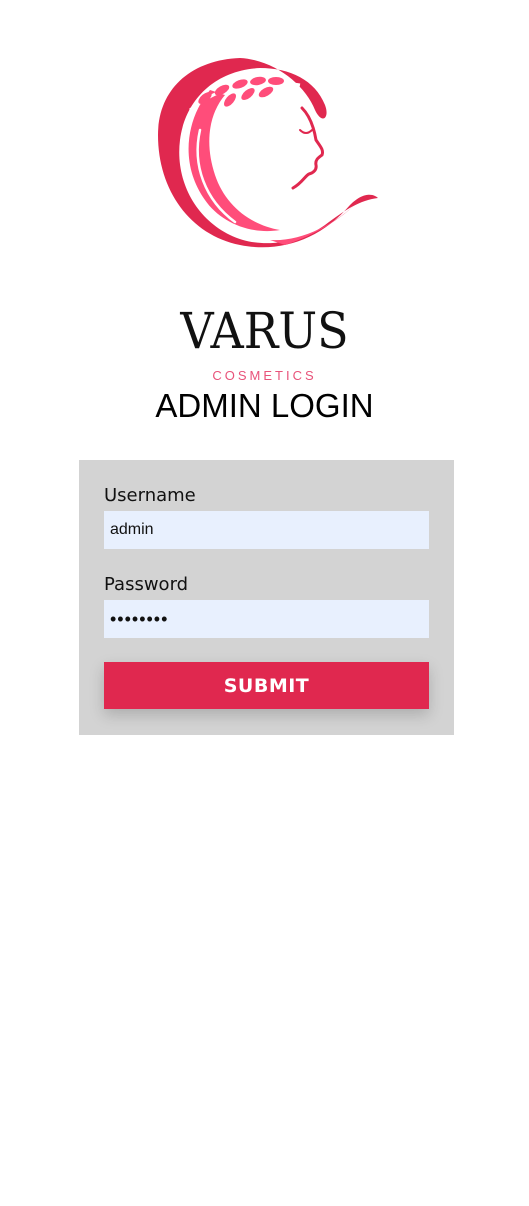 The width and height of the screenshot is (529, 1206). I want to click on page-title: ADMIN LOGIN, so click(264, 405).